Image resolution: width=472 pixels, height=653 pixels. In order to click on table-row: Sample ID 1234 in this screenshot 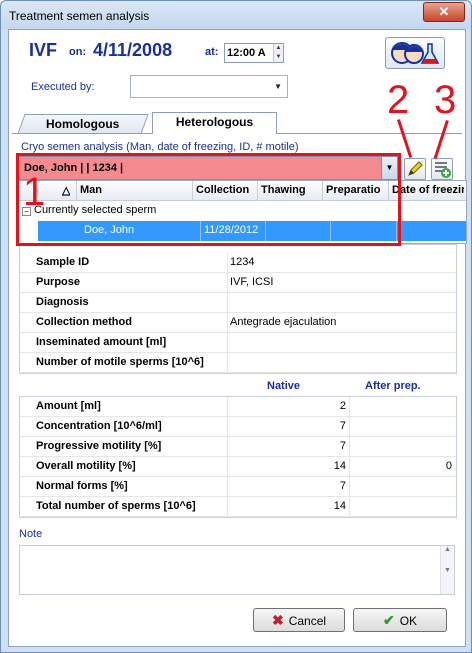, I will do `click(238, 263)`.